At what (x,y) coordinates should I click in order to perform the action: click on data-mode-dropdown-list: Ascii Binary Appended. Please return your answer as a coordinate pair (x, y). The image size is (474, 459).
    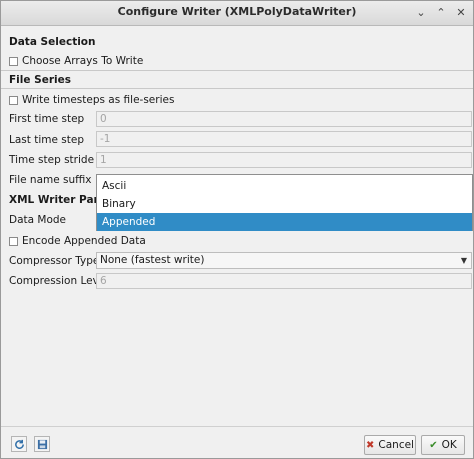
    Looking at the image, I should click on (284, 202).